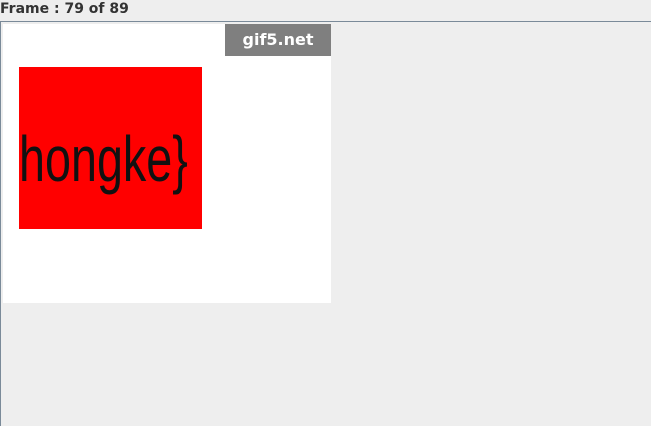 This screenshot has width=651, height=426. I want to click on frame-counter-label: Frame : 79 of 89, so click(64, 9).